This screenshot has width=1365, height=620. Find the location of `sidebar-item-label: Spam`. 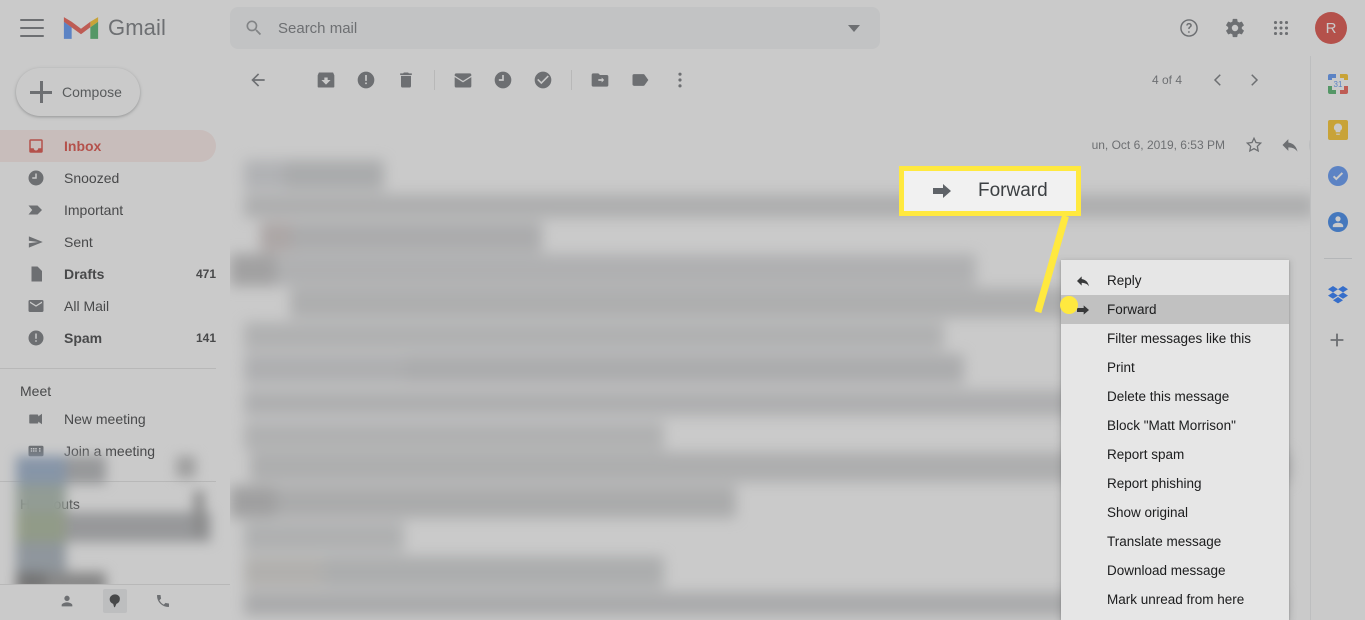

sidebar-item-label: Spam is located at coordinates (83, 338).